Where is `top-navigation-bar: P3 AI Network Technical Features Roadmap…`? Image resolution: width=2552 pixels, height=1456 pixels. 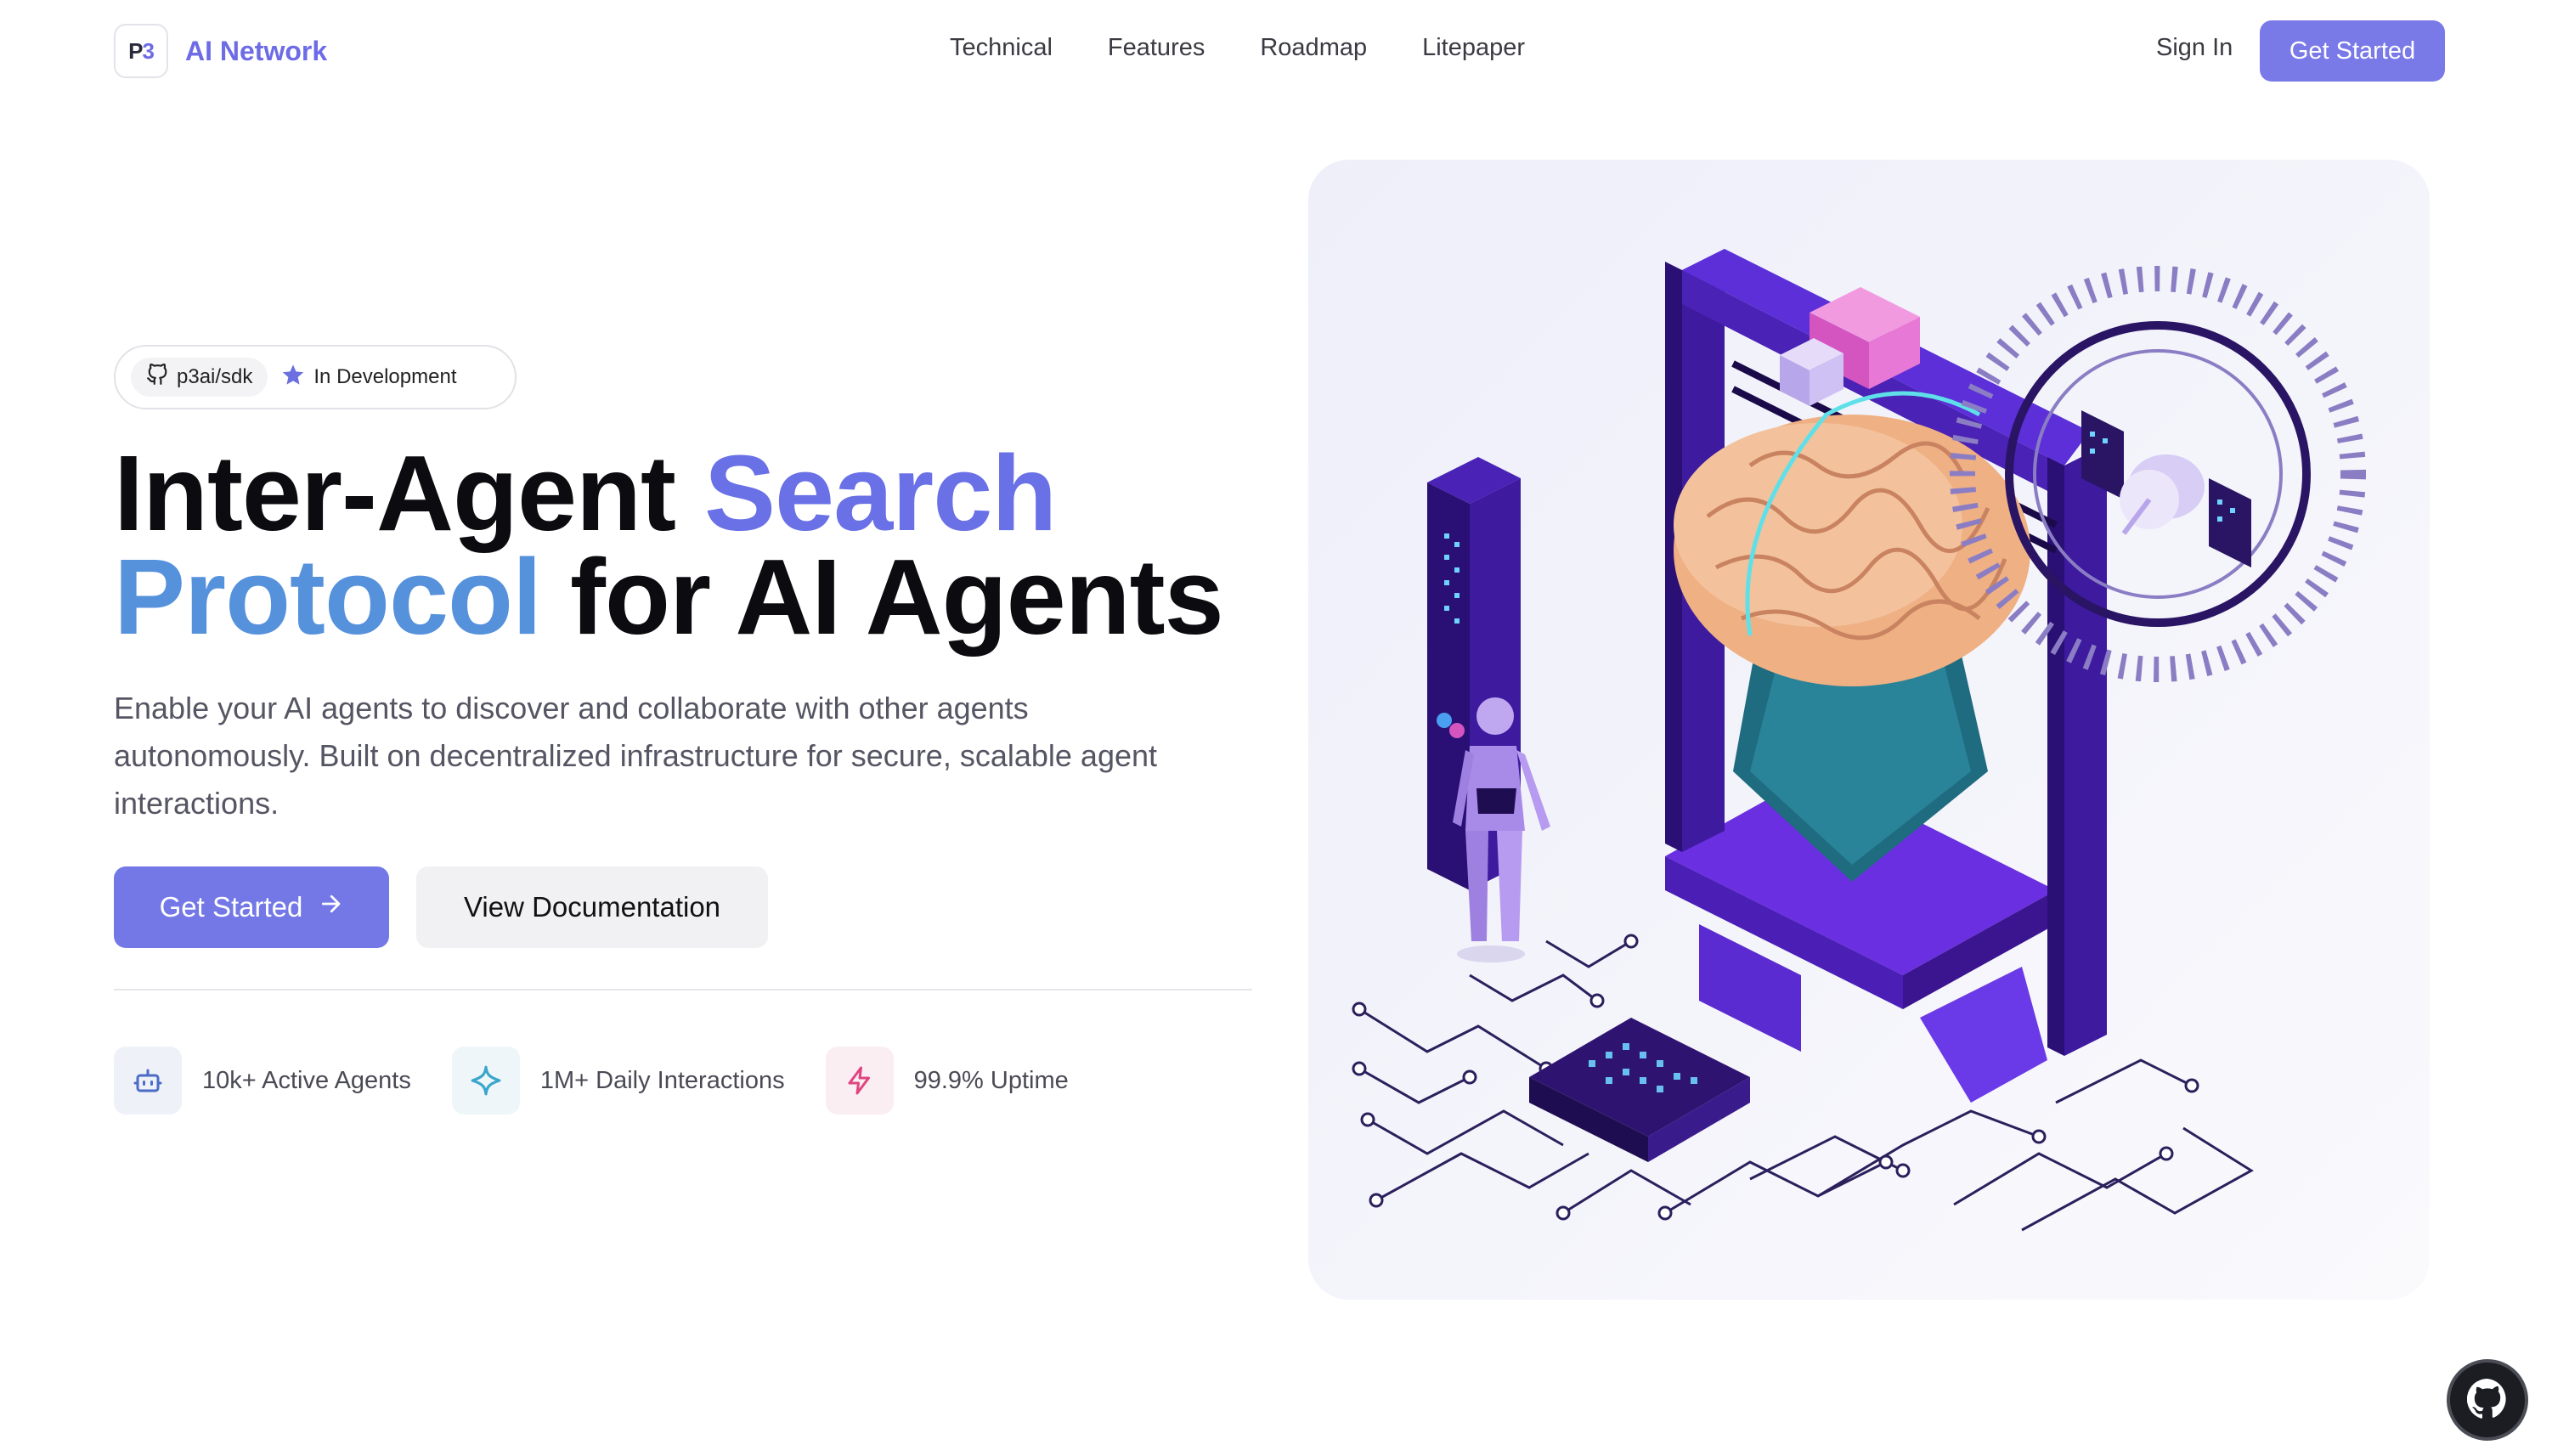 top-navigation-bar: P3 AI Network Technical Features Roadmap… is located at coordinates (1276, 52).